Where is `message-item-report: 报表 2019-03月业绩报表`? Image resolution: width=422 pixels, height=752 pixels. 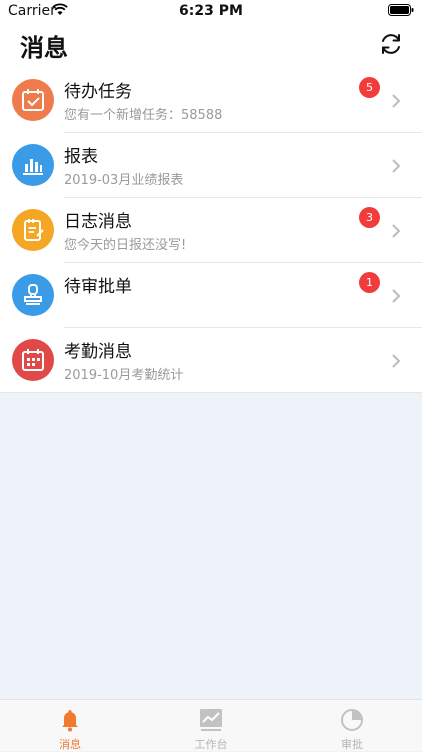 message-item-report: 报表 2019-03月业绩报表 is located at coordinates (211, 165).